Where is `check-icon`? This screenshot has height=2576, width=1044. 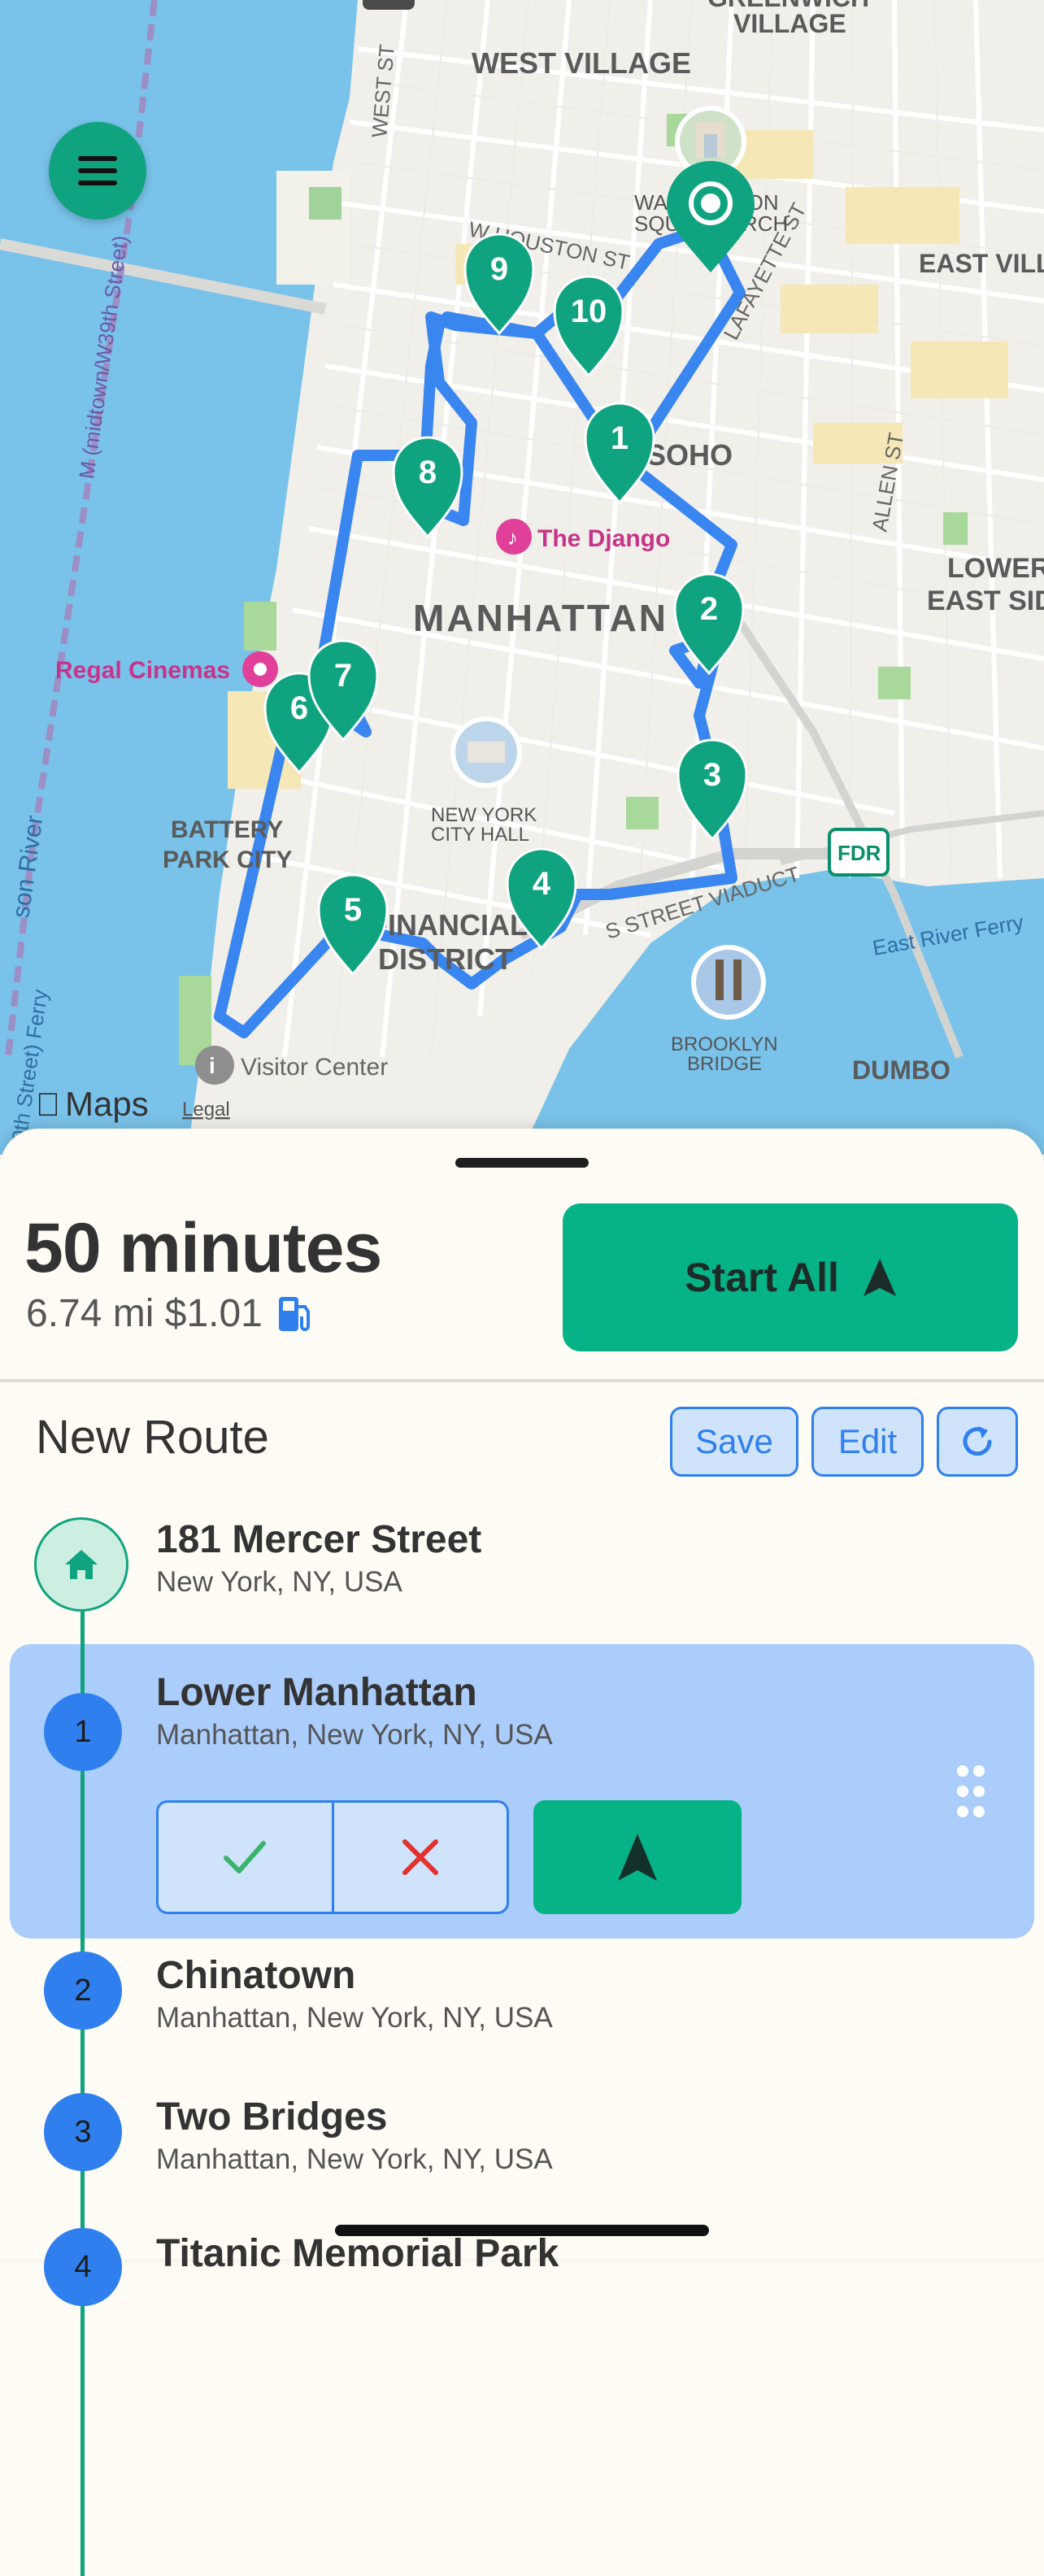 check-icon is located at coordinates (245, 1857).